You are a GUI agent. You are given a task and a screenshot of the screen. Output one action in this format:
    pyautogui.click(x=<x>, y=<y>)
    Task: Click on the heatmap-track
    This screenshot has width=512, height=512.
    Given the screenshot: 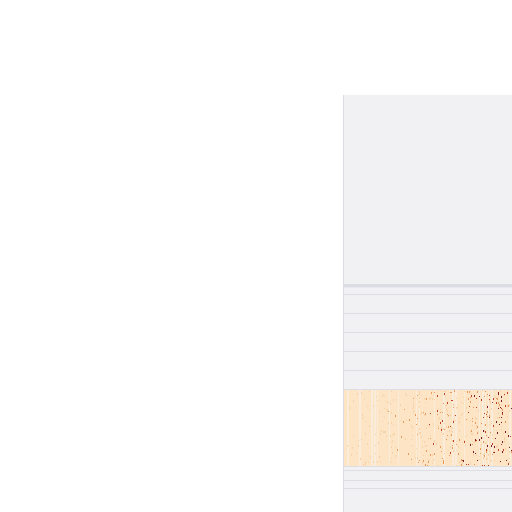 What is the action you would take?
    pyautogui.click(x=428, y=428)
    